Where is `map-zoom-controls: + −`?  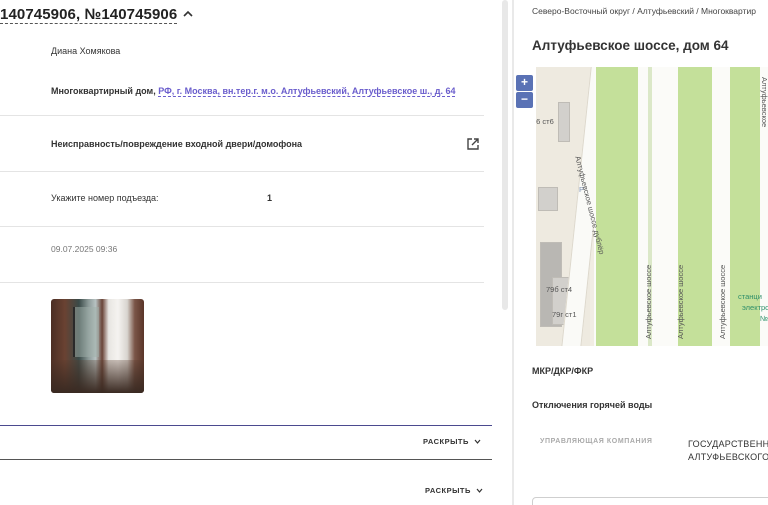 map-zoom-controls: + − is located at coordinates (524, 92).